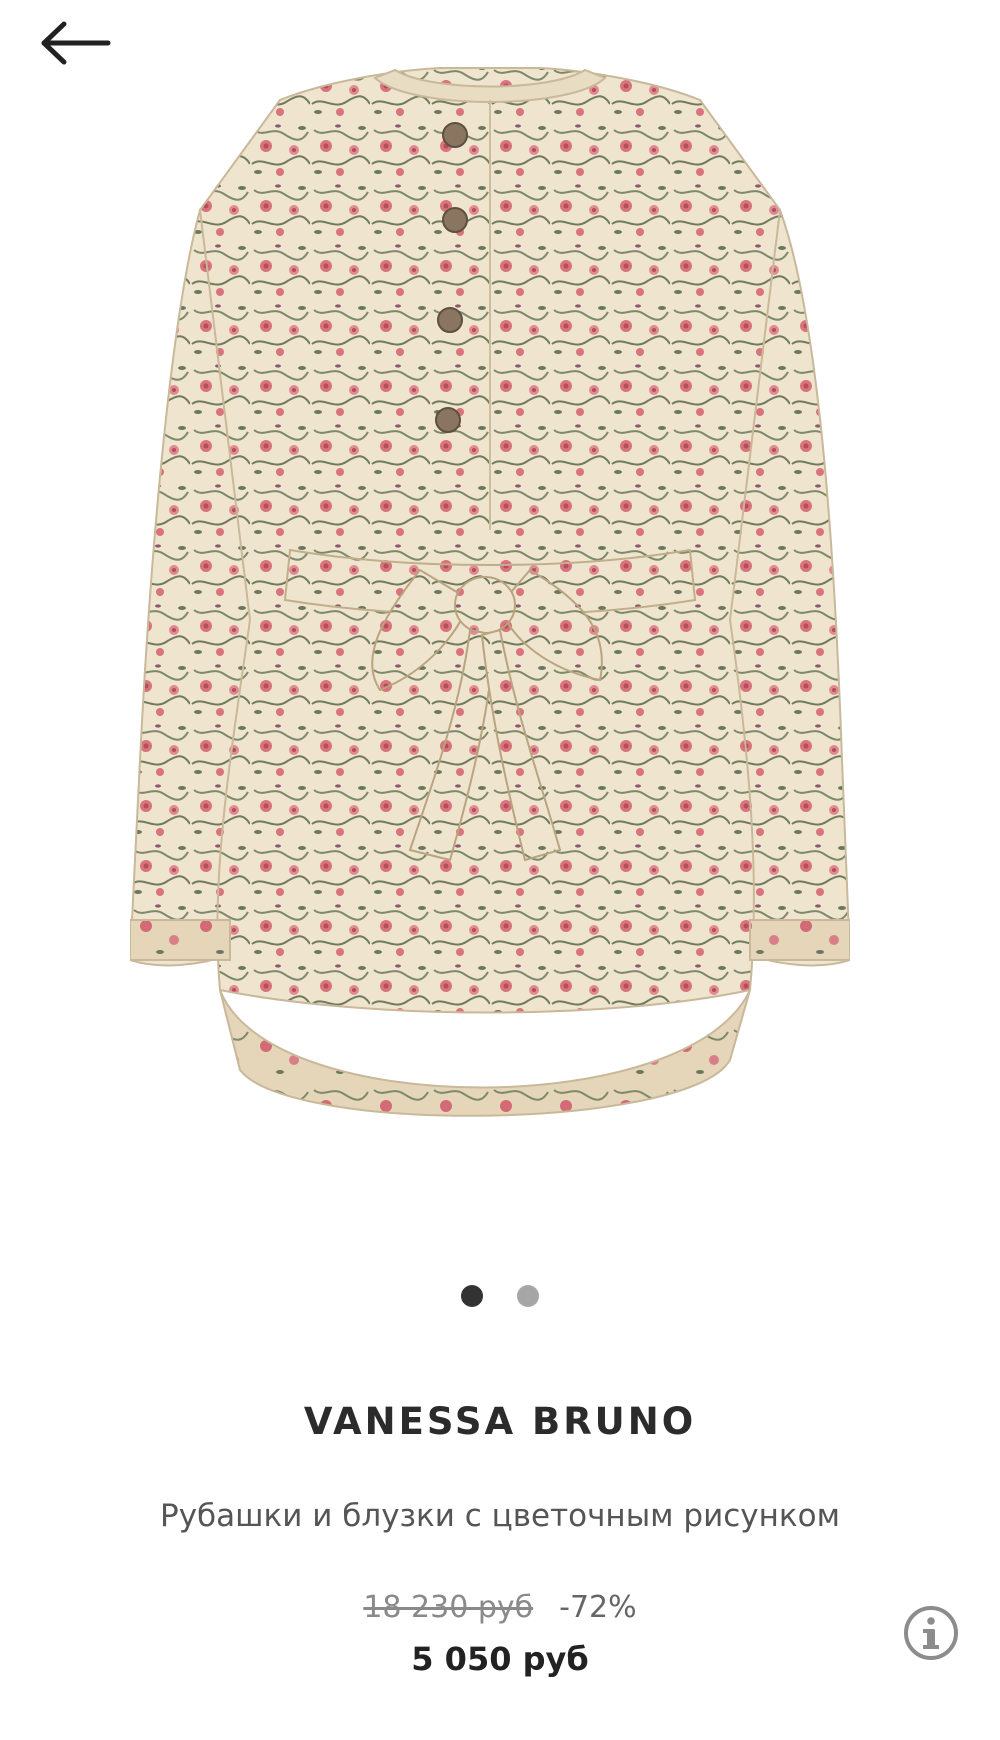 The image size is (1000, 1740). I want to click on arrow-left-icon, so click(76, 43).